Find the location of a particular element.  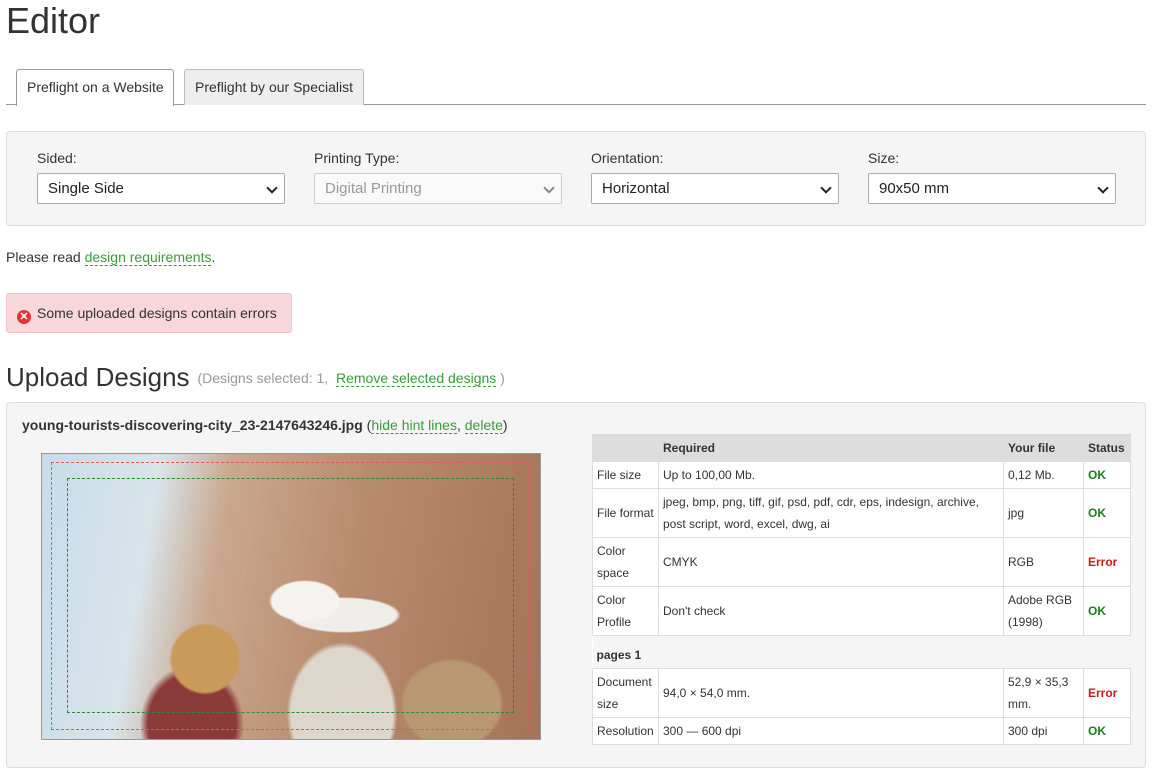

alert-text: Some uploaded designs contain errors is located at coordinates (157, 313).